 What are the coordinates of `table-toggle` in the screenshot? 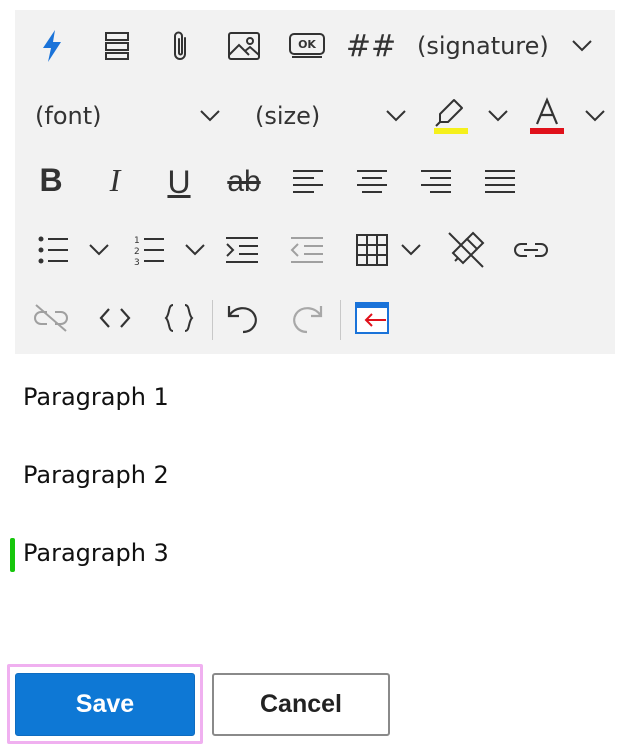 It's located at (411, 250).